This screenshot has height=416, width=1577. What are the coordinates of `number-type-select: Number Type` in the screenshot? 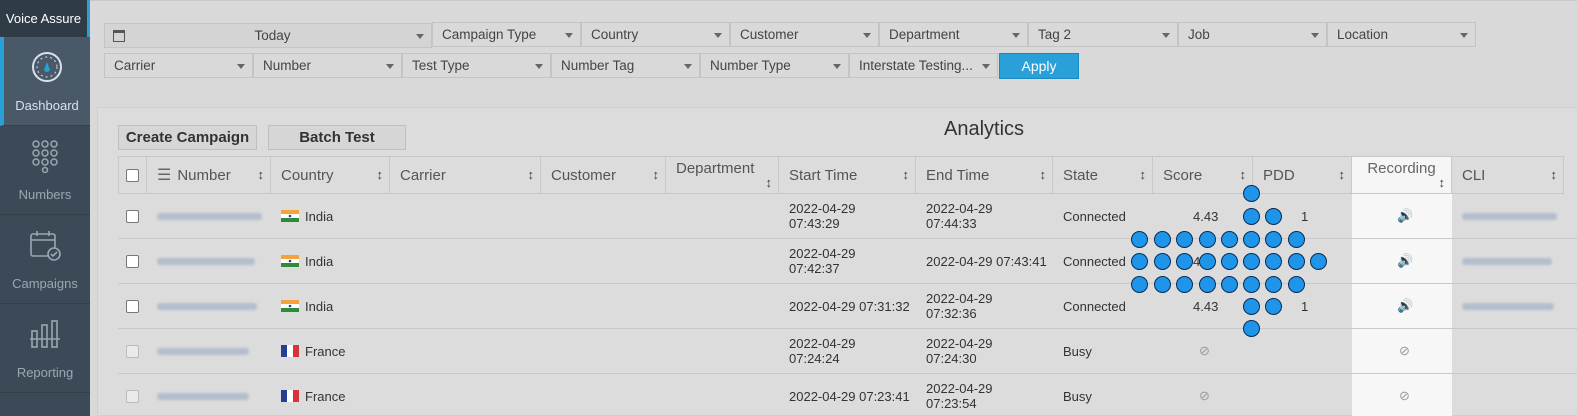 It's located at (774, 65).